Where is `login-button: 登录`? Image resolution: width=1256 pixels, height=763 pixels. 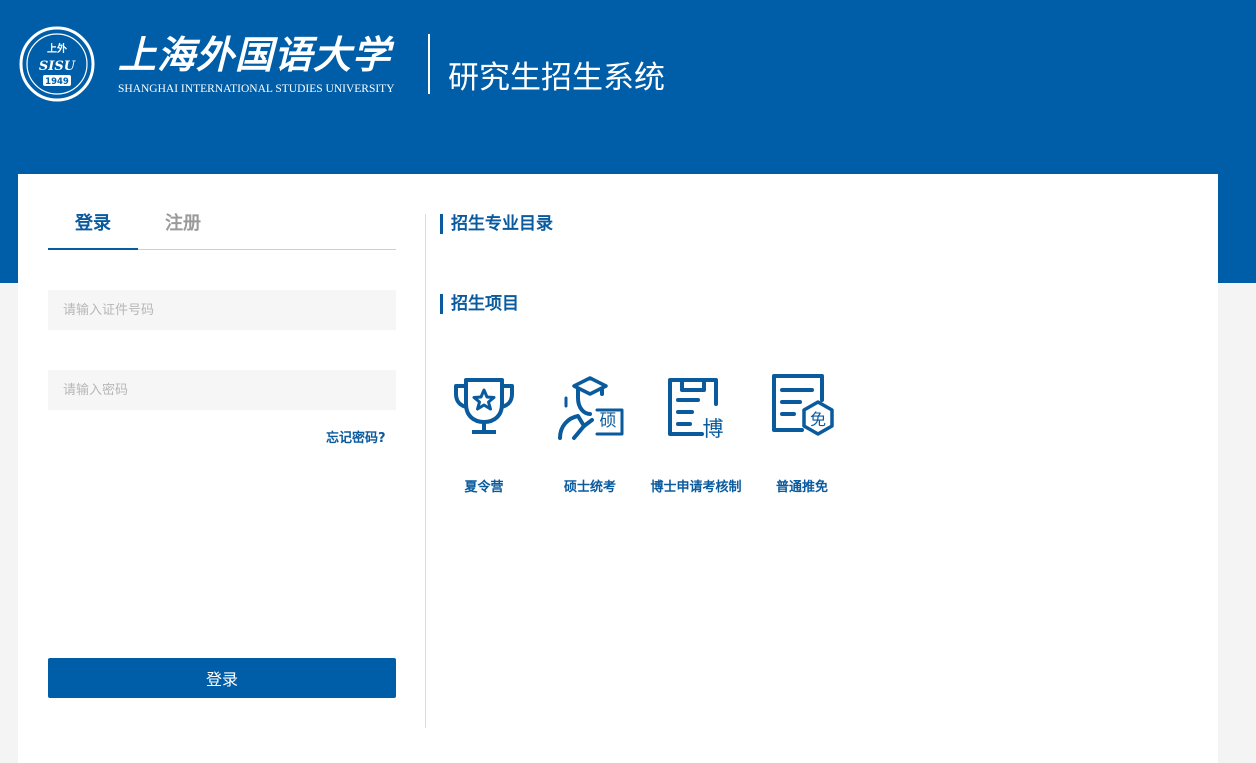
login-button: 登录 is located at coordinates (222, 678).